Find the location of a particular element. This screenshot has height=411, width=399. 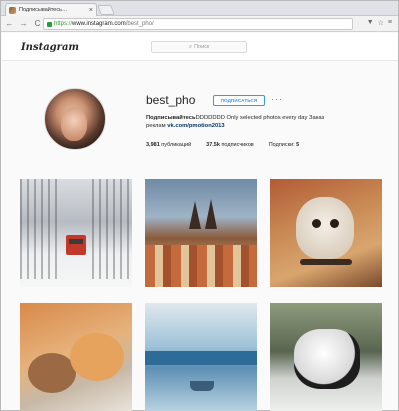

bookmark-star-icon: ☆ is located at coordinates (381, 23).